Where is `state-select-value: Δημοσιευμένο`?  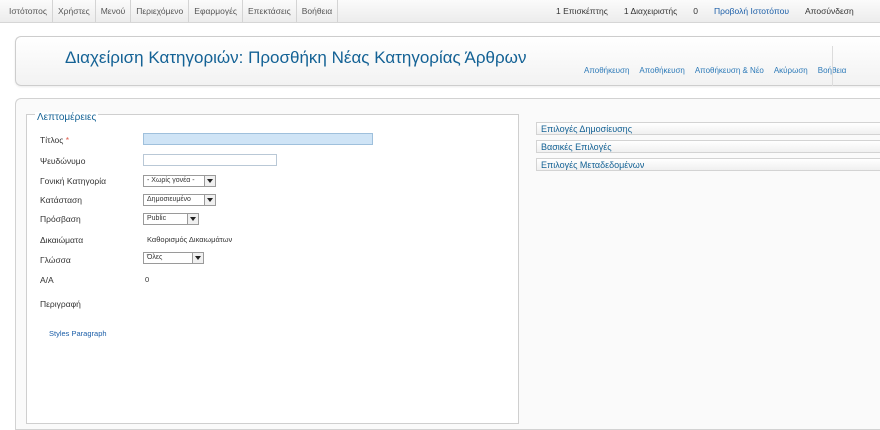 state-select-value: Δημοσιευμένο is located at coordinates (169, 199).